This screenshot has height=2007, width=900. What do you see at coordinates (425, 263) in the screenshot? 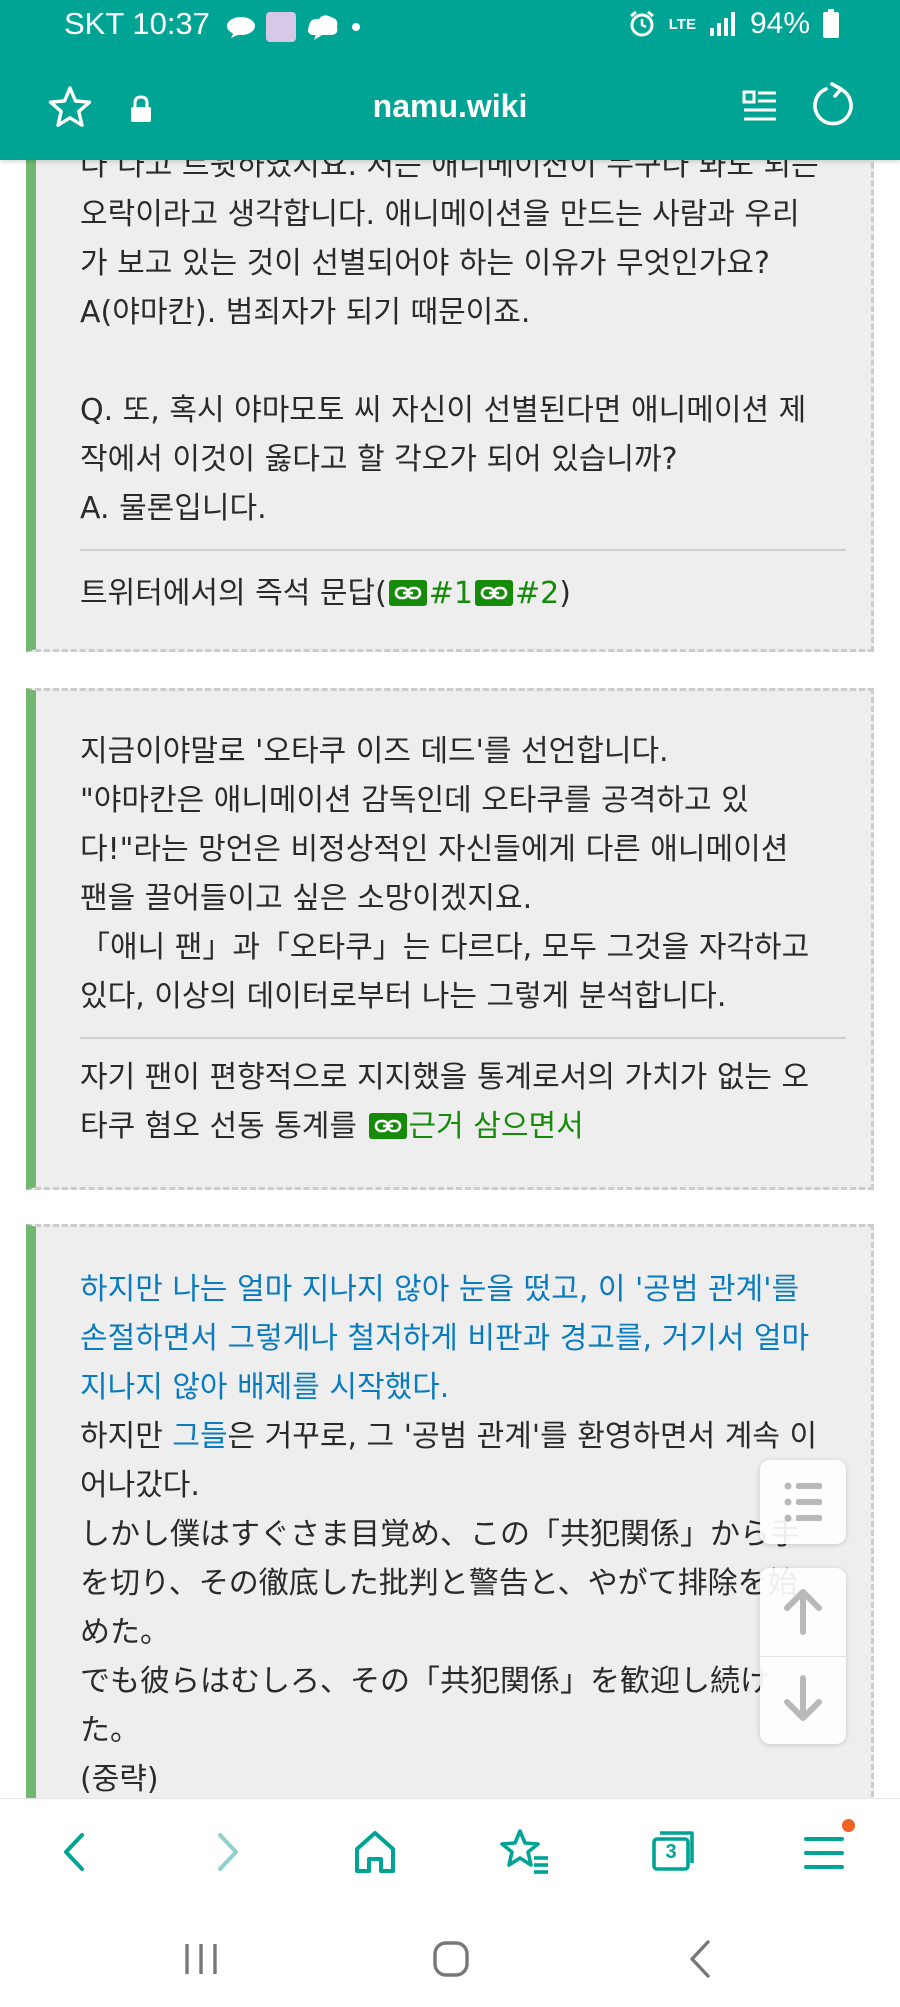
I see `quote-line: 가 보고 있는 것이 선별되어야 하는 이유가 무엇인가요?` at bounding box center [425, 263].